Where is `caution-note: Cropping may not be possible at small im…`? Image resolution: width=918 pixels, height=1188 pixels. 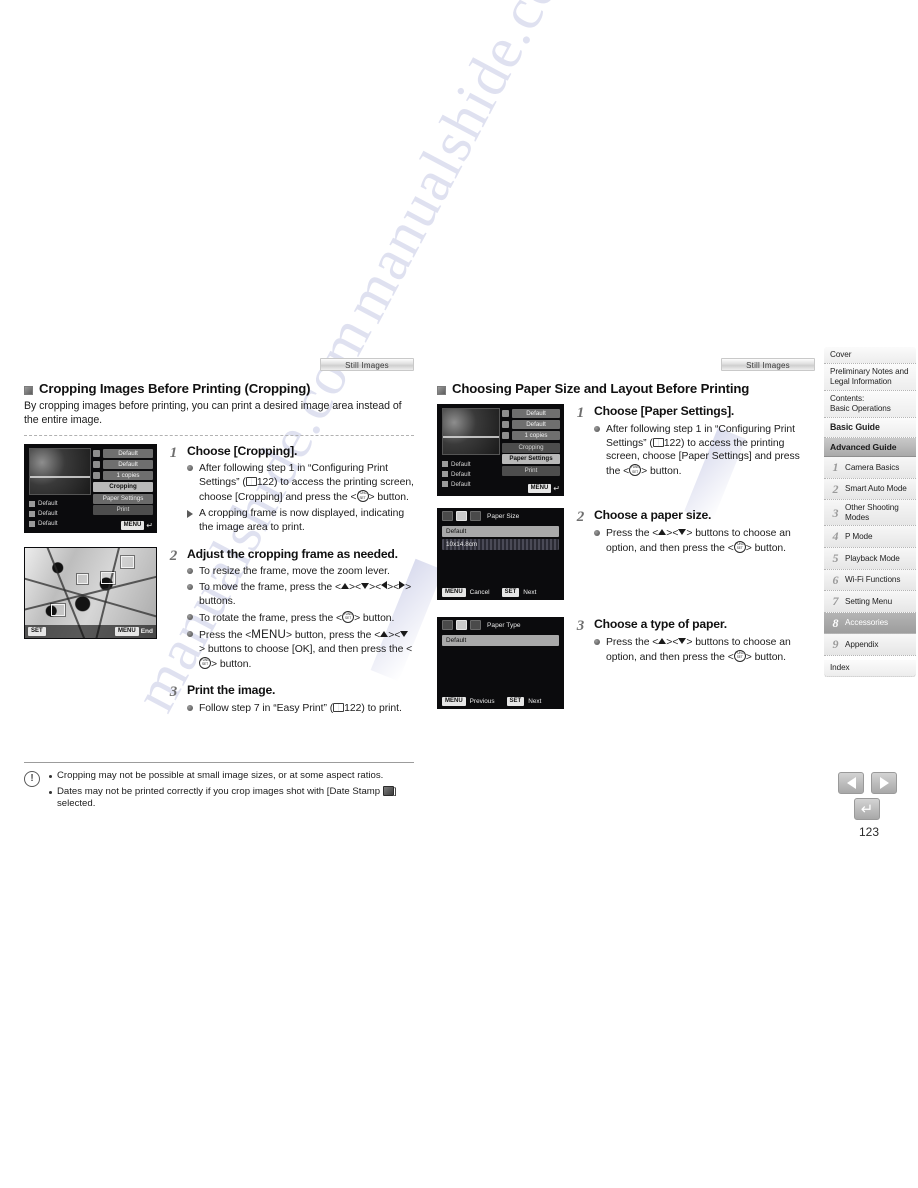 caution-note: Cropping may not be possible at small im… is located at coordinates (219, 788).